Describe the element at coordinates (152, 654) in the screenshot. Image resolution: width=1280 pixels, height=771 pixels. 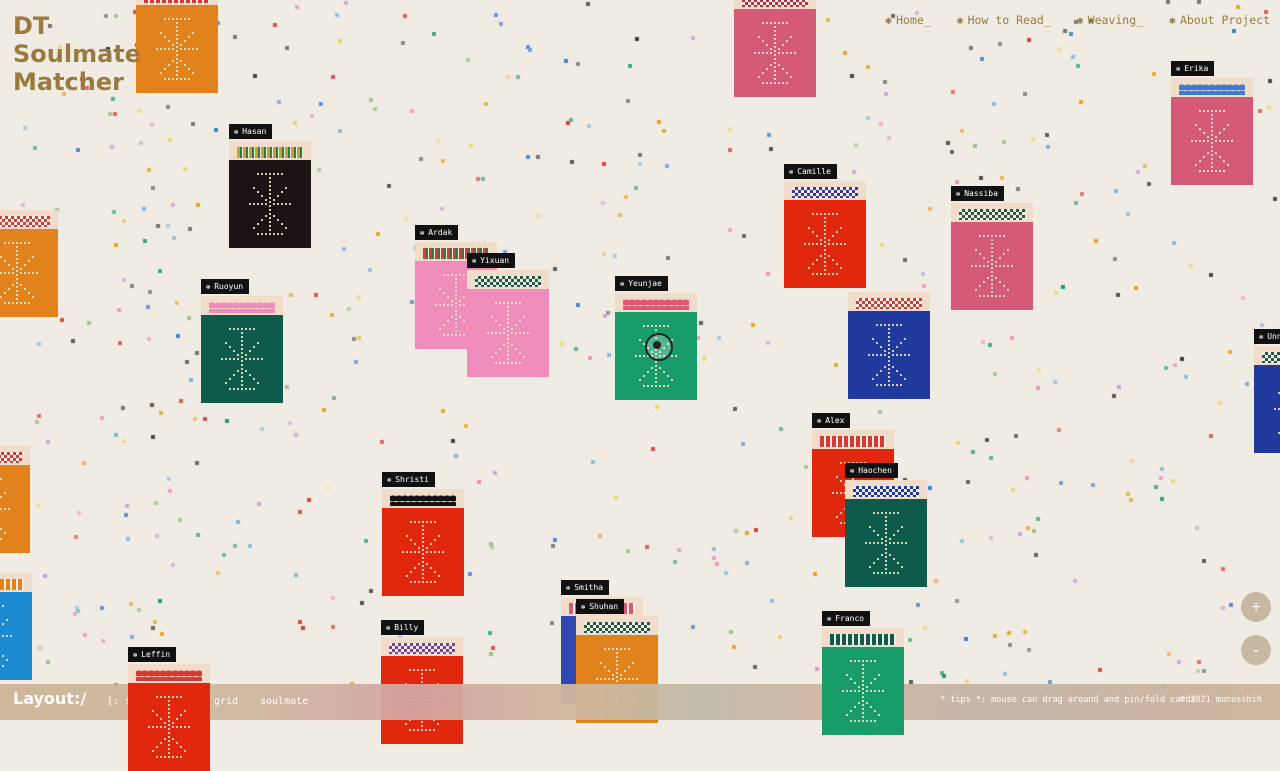
I see `card-name-tag: Leffin` at that location.